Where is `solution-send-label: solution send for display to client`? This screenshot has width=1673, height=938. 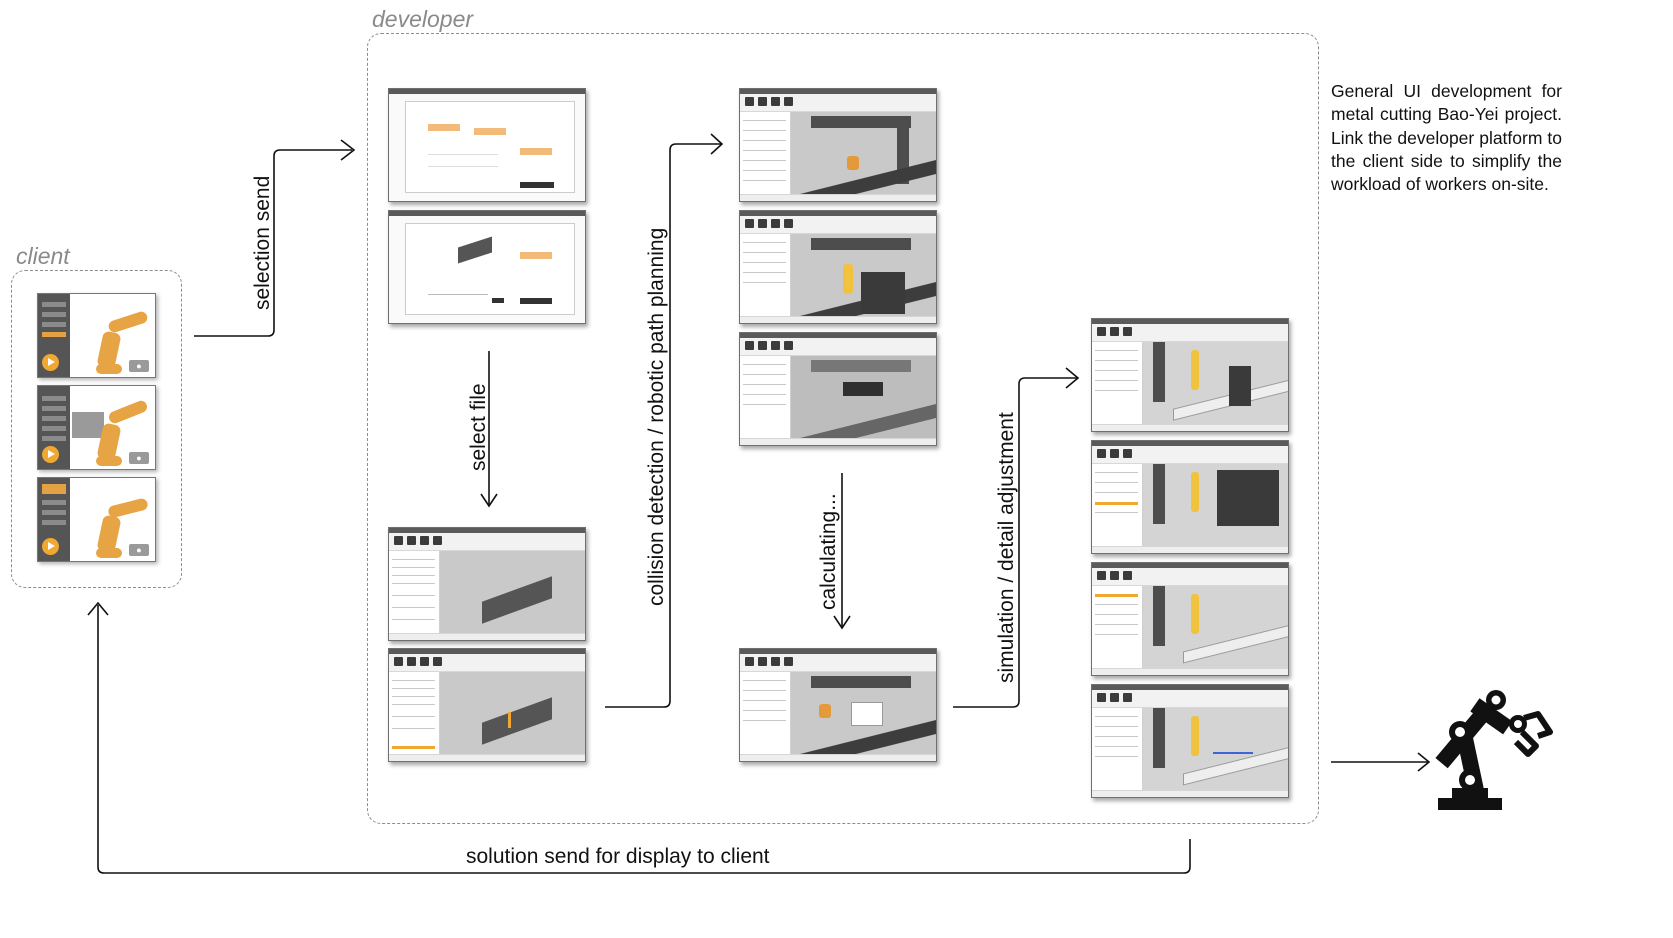 solution-send-label: solution send for display to client is located at coordinates (618, 856).